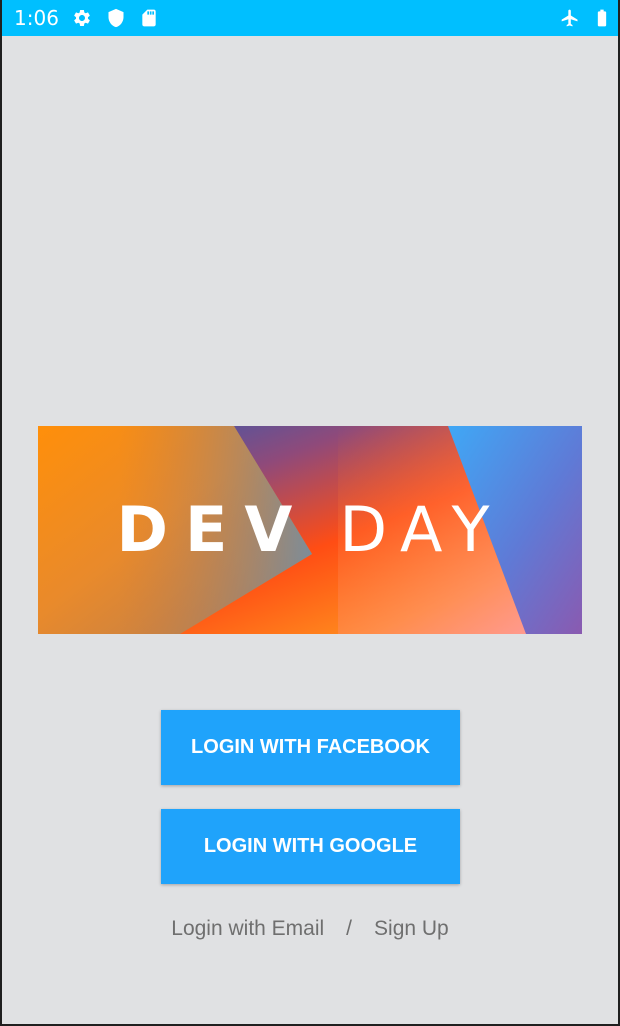  Describe the element at coordinates (310, 18) in the screenshot. I see `status-bar: 1:06` at that location.